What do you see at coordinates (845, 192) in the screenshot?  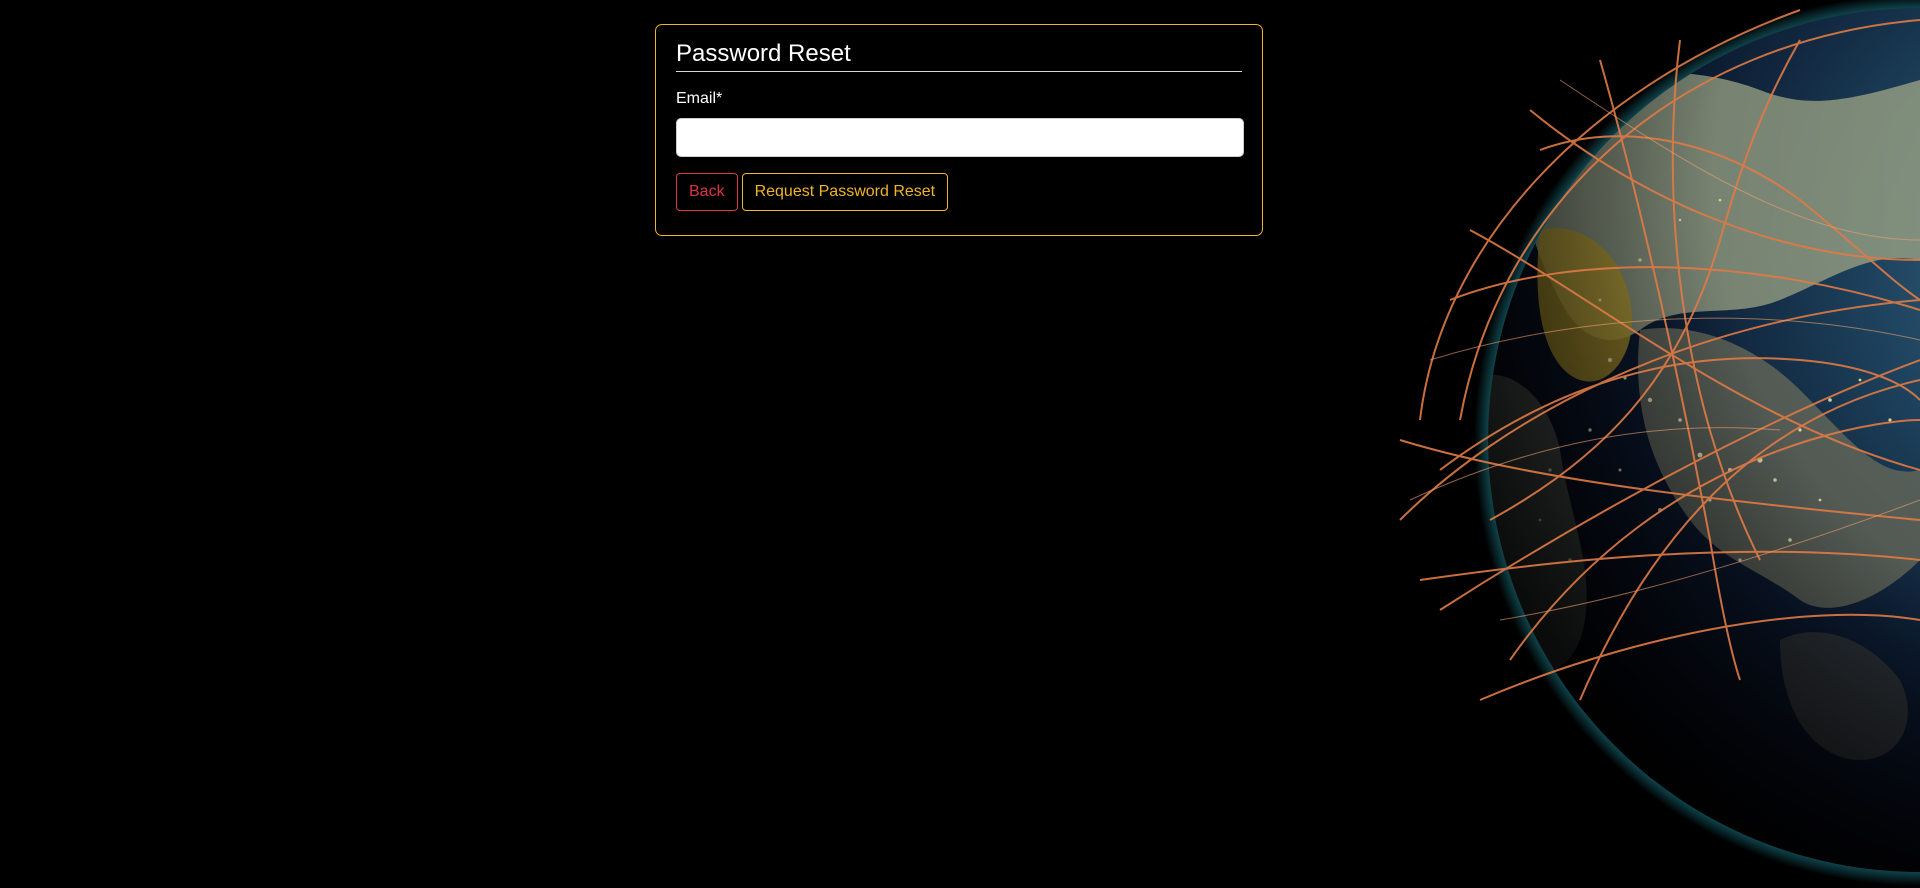 I see `request-password-reset-button: Request Password Reset` at bounding box center [845, 192].